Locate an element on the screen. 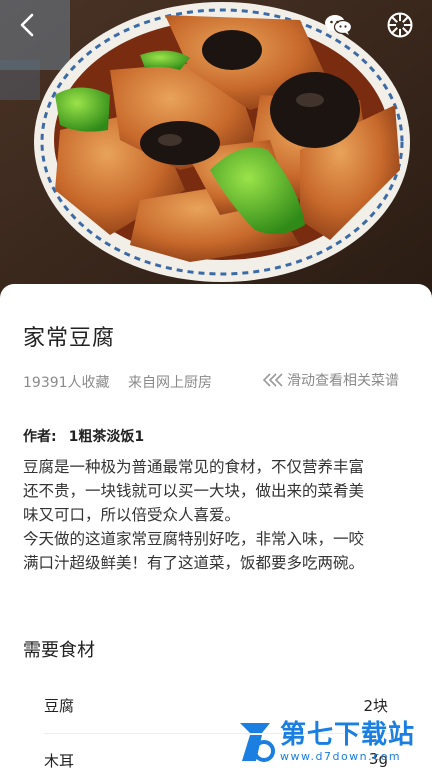  ingredient-name: 木耳 is located at coordinates (59, 760).